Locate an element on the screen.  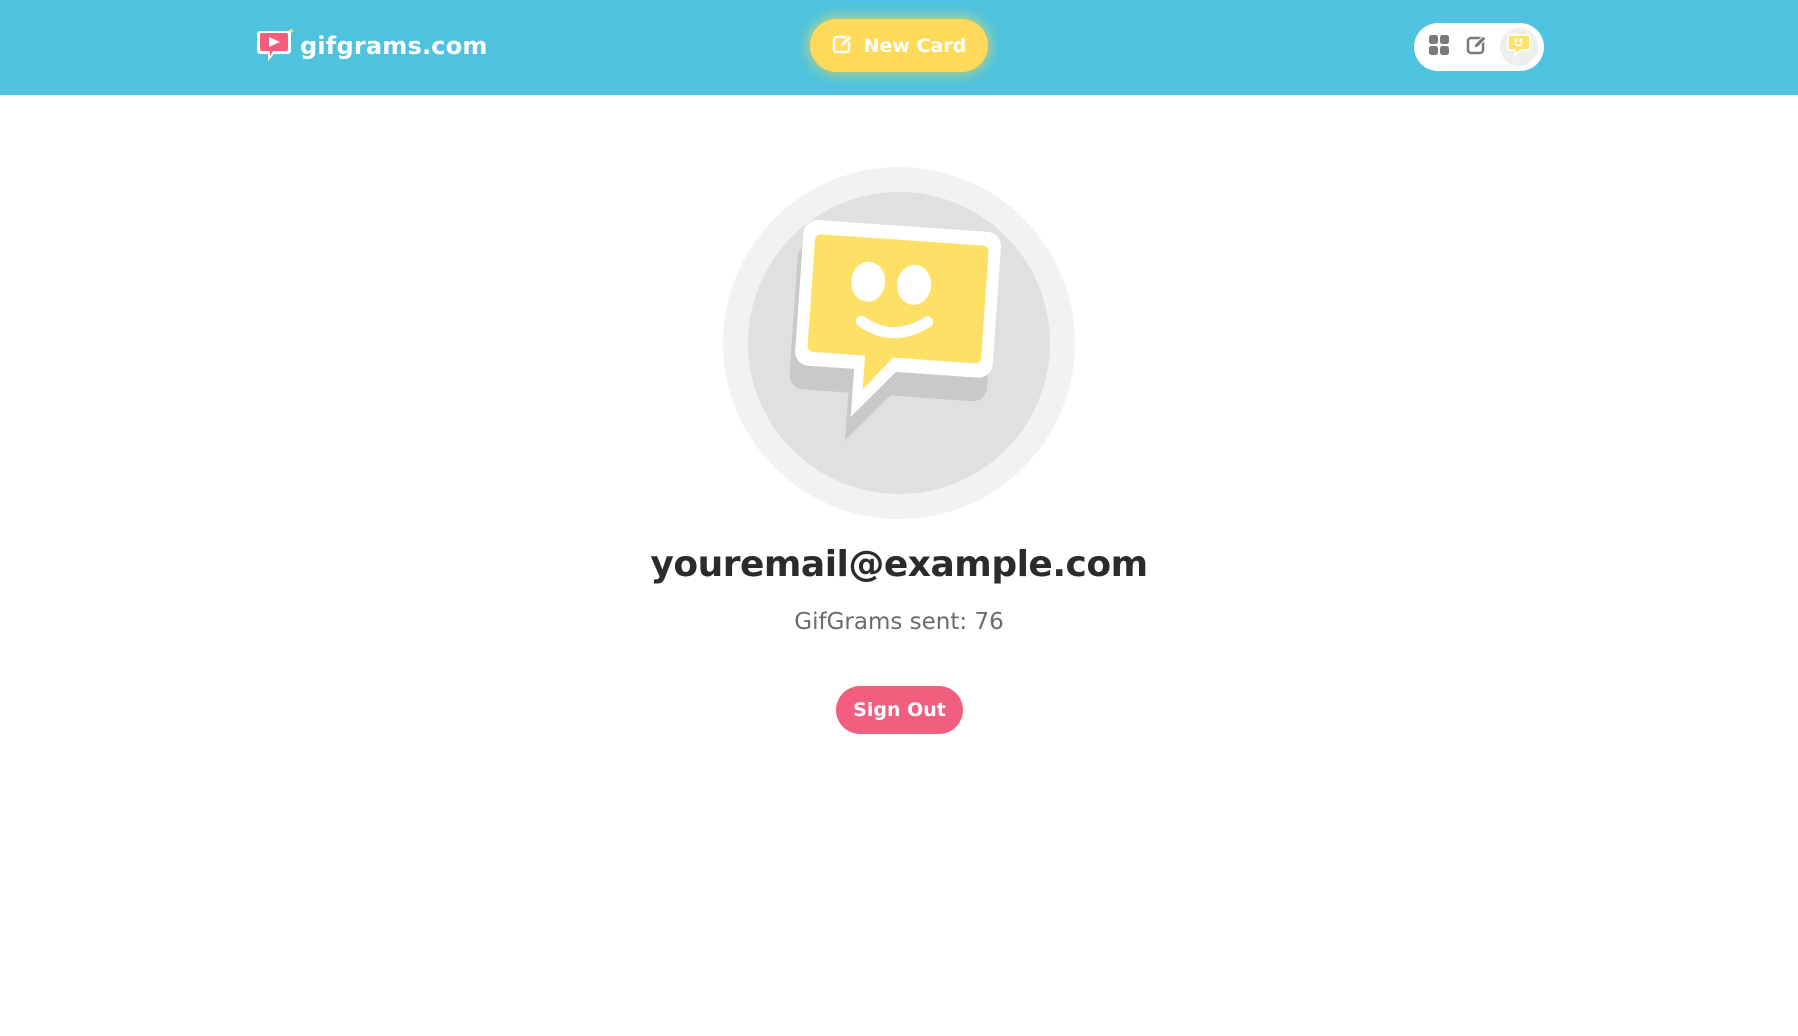
avatar is located at coordinates (899, 343).